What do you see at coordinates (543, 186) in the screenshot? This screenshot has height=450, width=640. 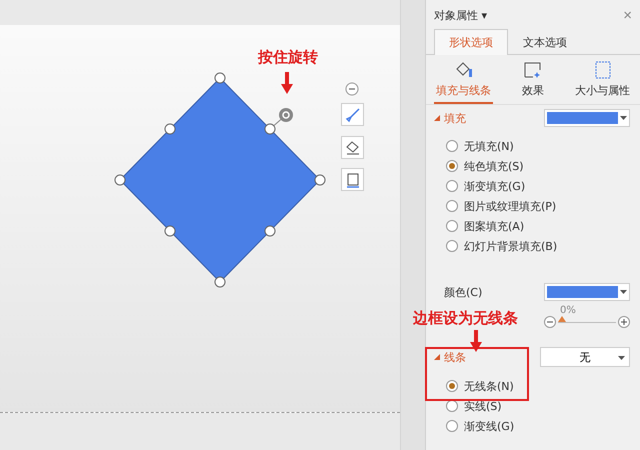 I see `radio-option: 渐变填充(G)` at bounding box center [543, 186].